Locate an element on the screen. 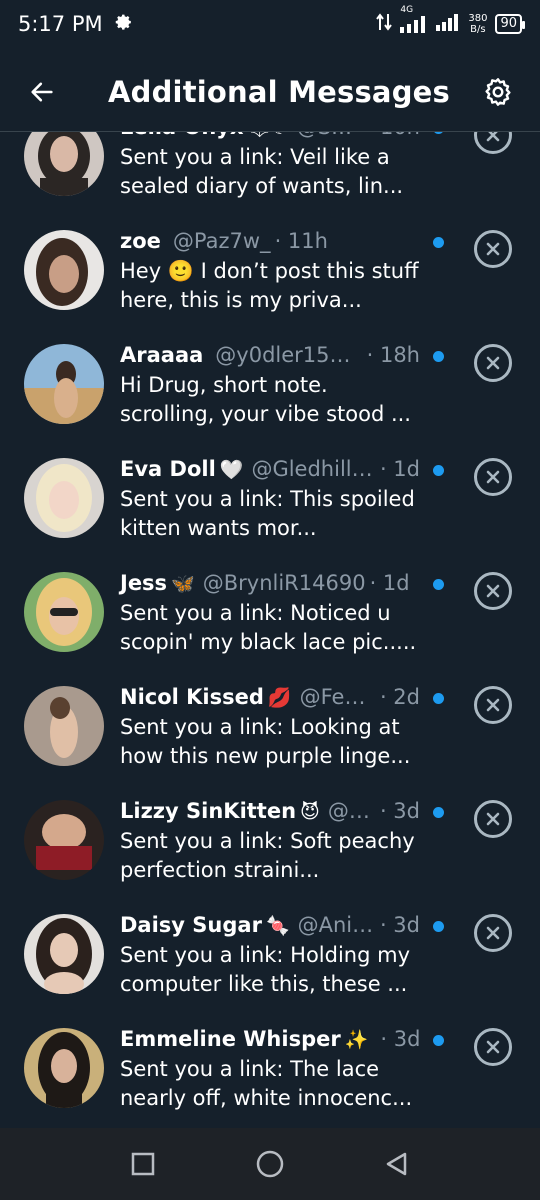  back-button is located at coordinates (42, 92).